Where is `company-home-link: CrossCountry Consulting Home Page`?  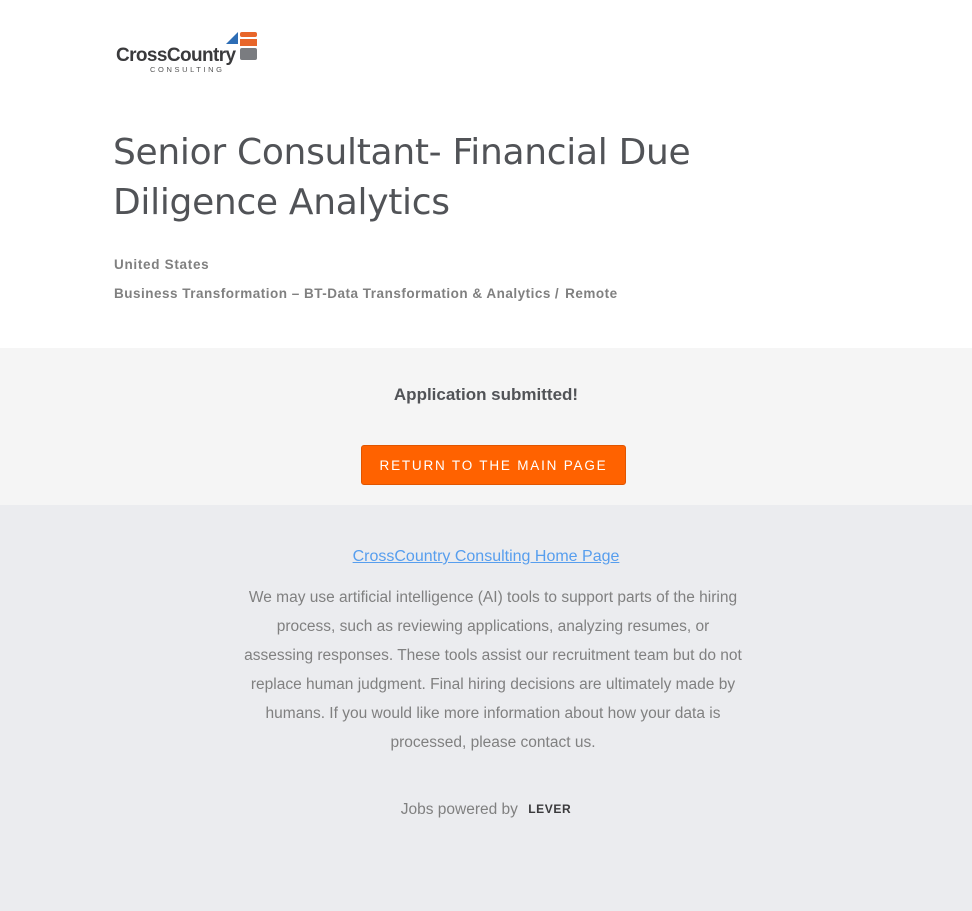
company-home-link: CrossCountry Consulting Home Page is located at coordinates (486, 557).